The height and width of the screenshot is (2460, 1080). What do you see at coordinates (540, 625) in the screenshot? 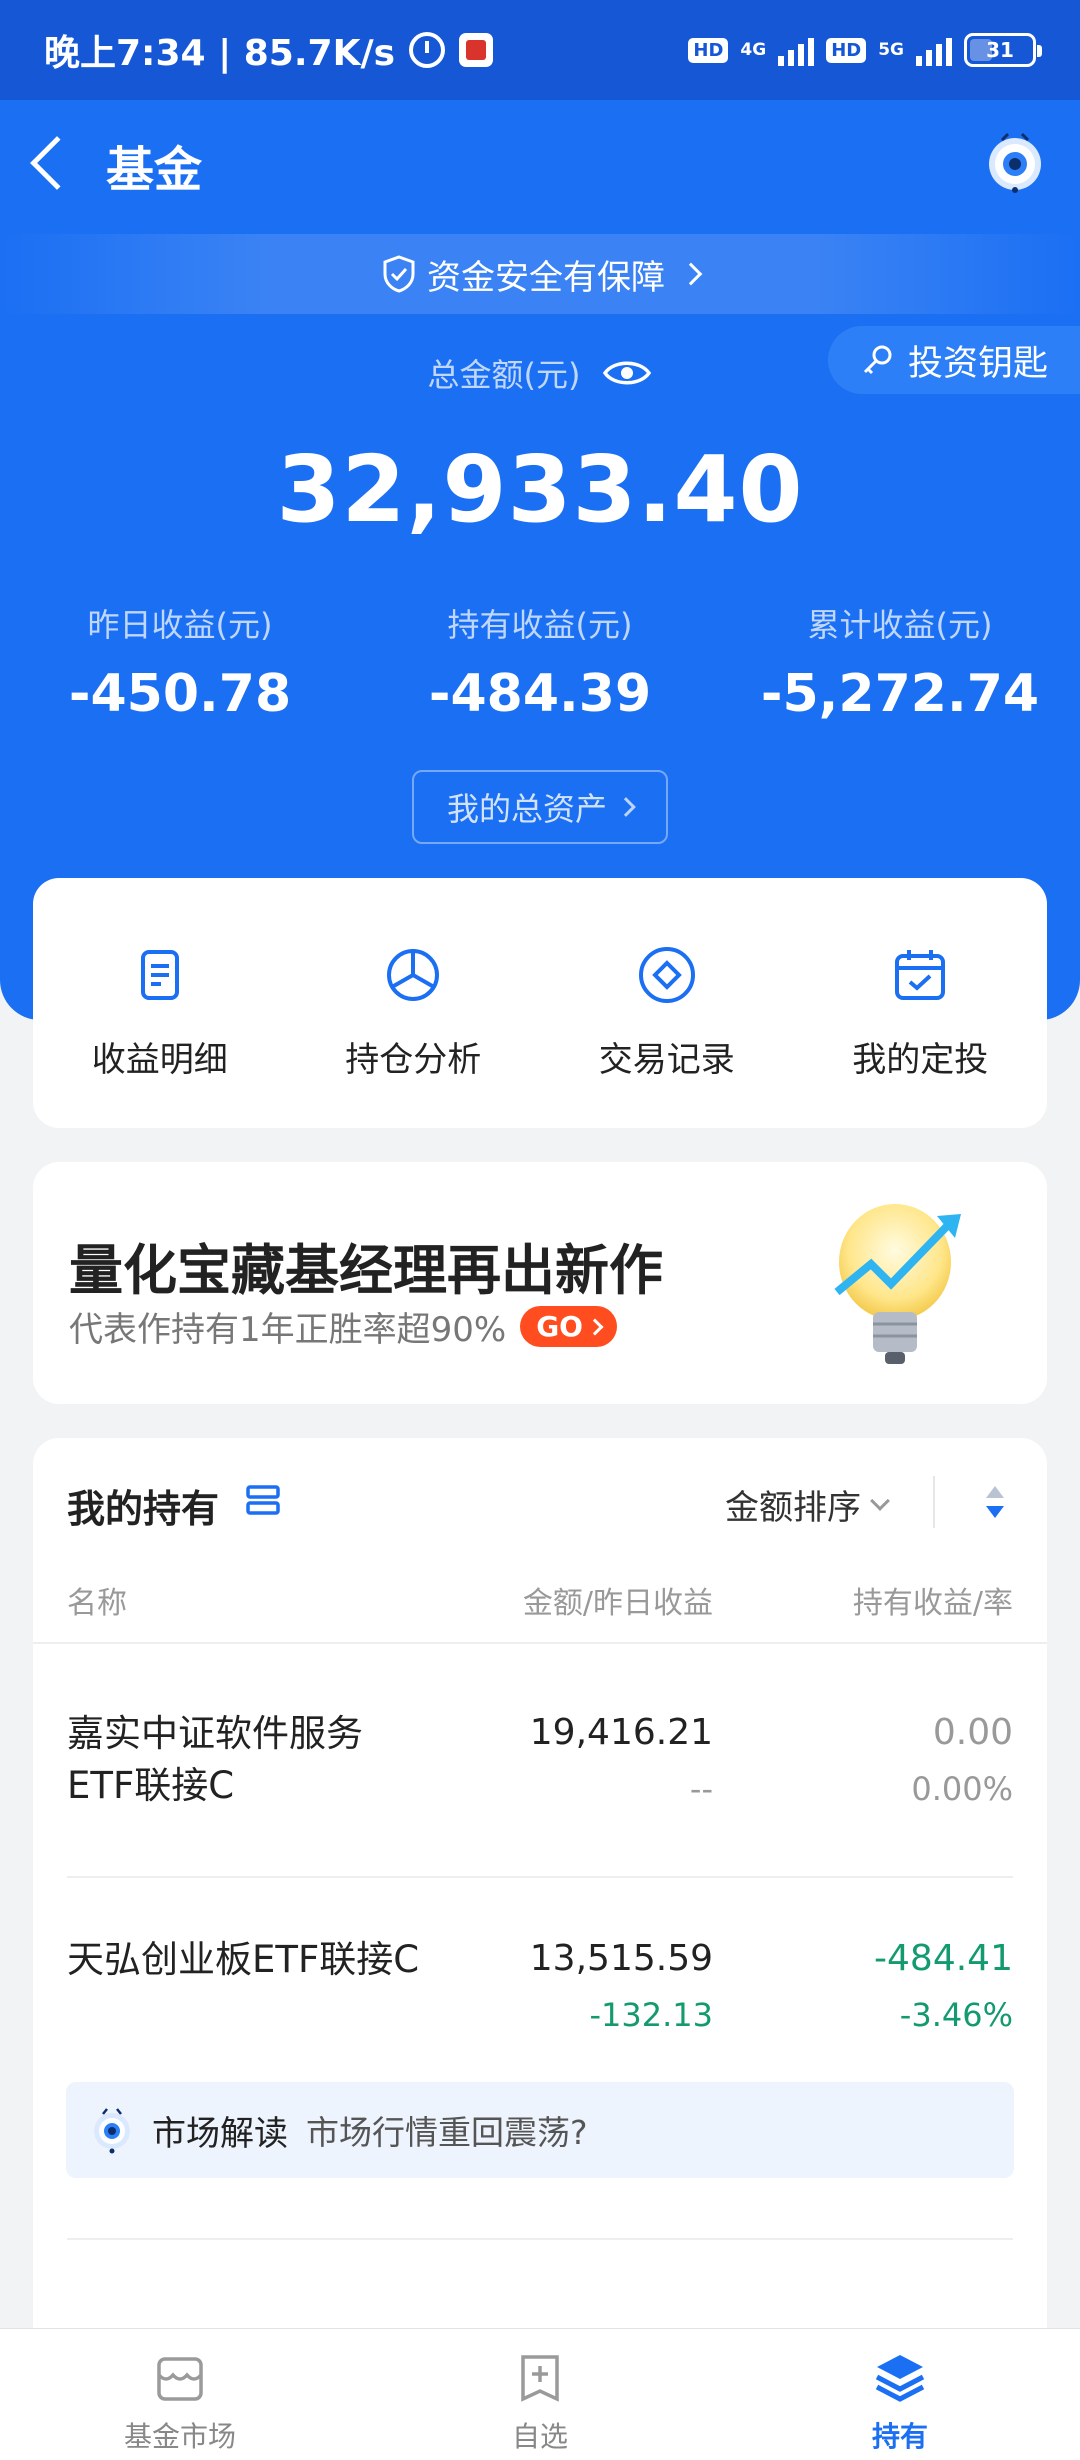
I see `holding-profit-label: 持有收益(元)` at bounding box center [540, 625].